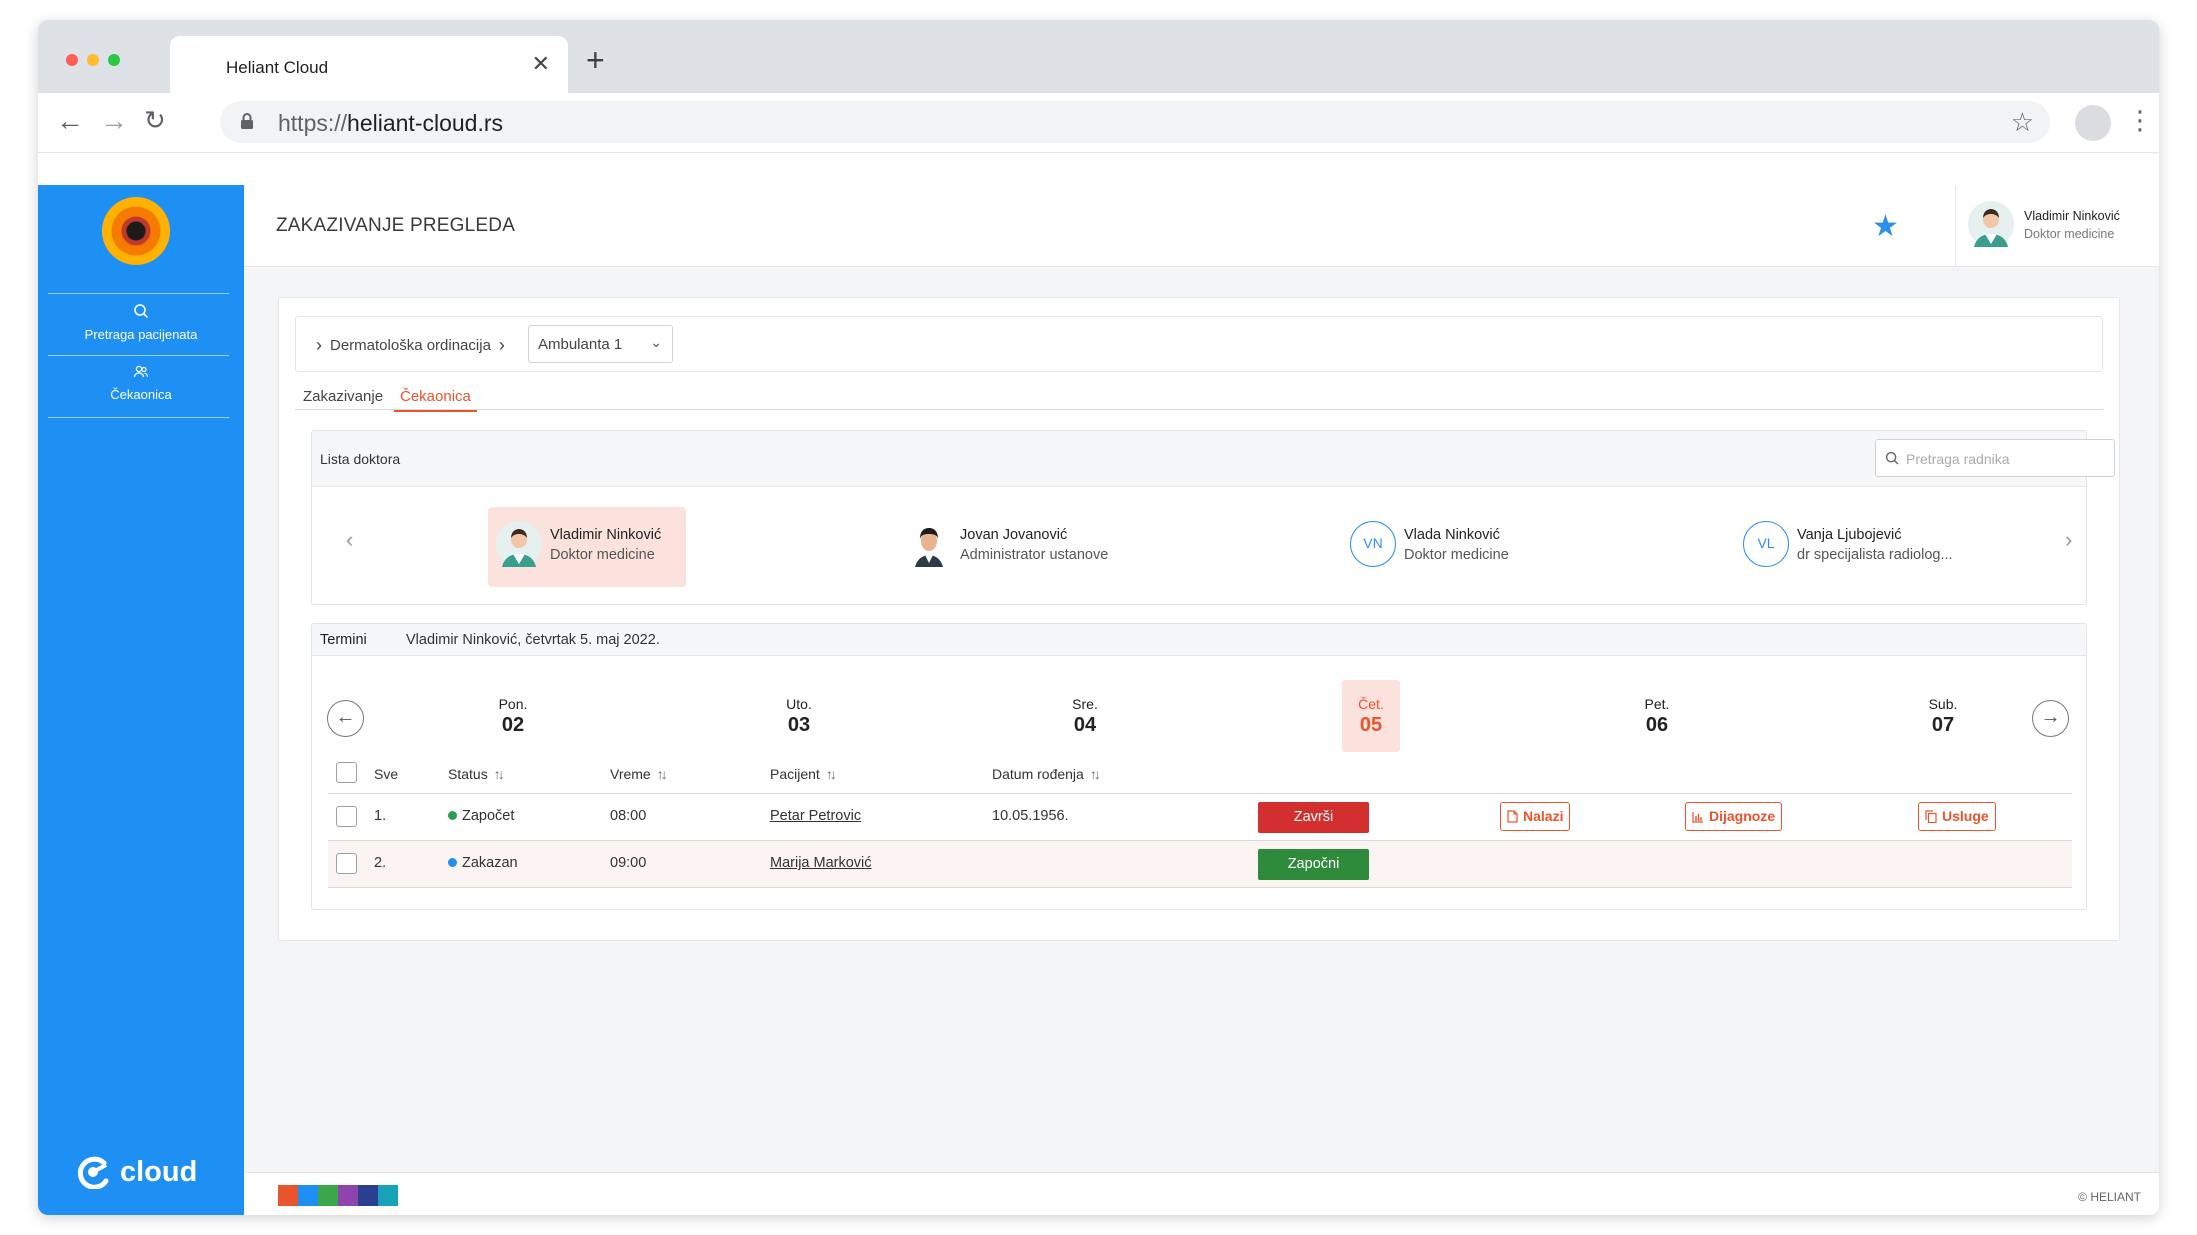 The width and height of the screenshot is (2197, 1235). What do you see at coordinates (1697, 817) in the screenshot?
I see `bar-chart-icon` at bounding box center [1697, 817].